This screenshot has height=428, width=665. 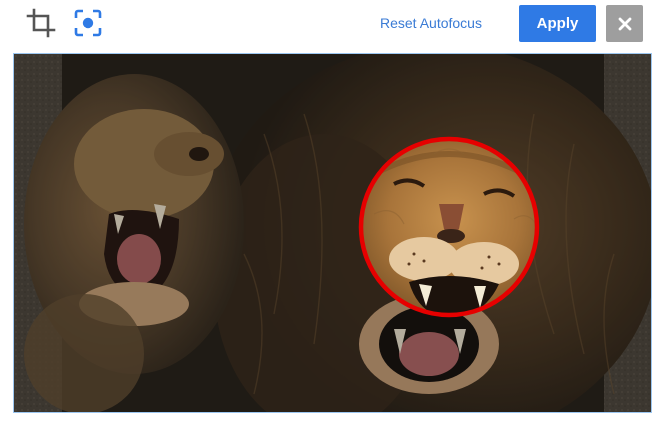 I want to click on focus-point-icon, so click(x=88, y=23).